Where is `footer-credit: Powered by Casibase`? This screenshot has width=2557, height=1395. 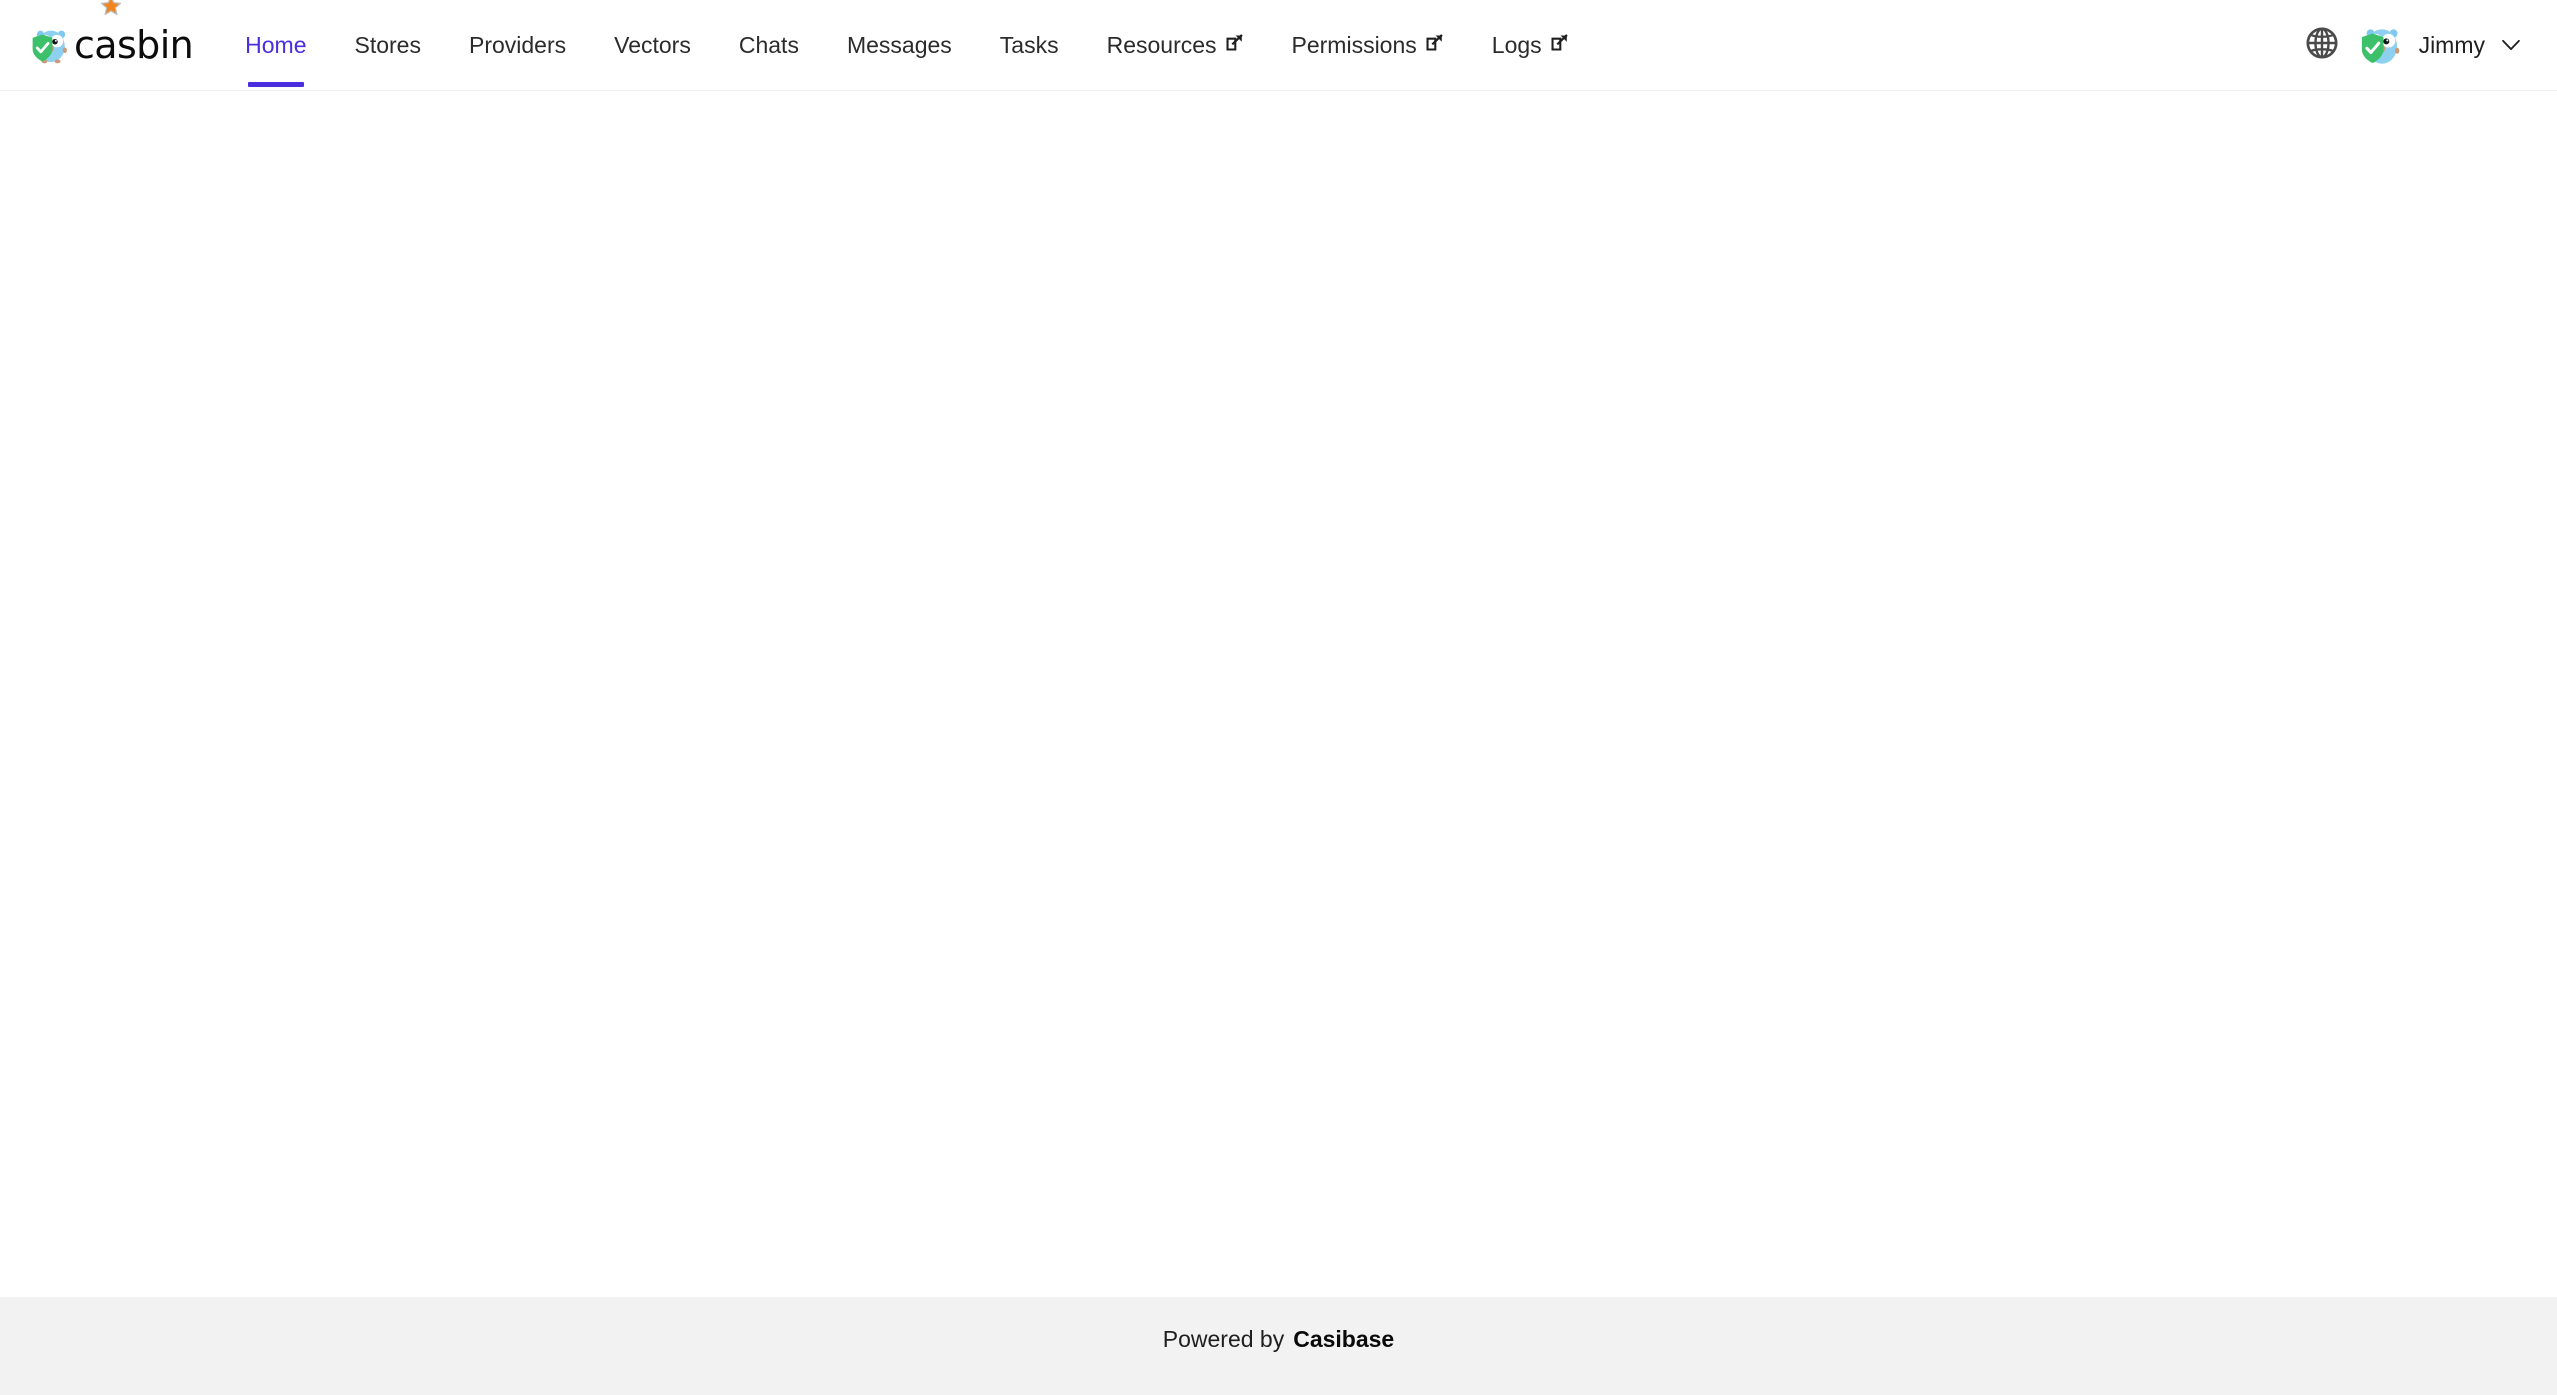
footer-credit: Powered by Casibase is located at coordinates (1278, 1346).